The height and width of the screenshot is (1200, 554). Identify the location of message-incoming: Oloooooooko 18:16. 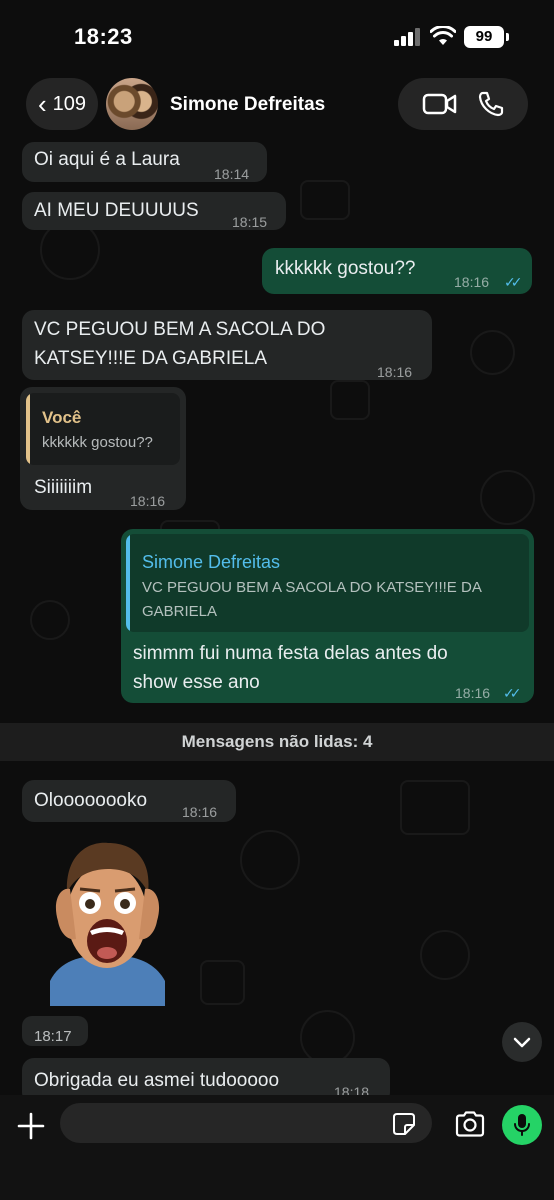
(129, 801).